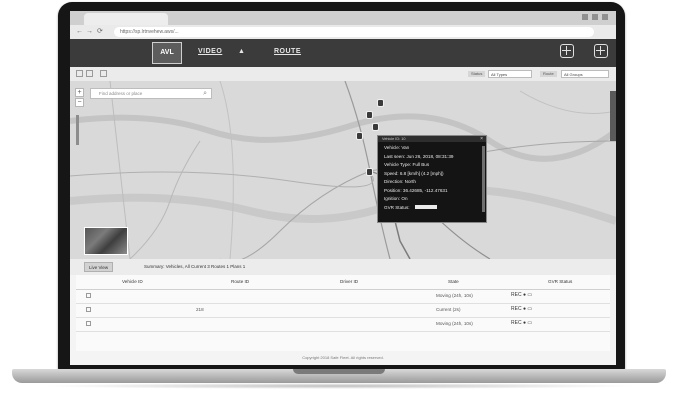  Describe the element at coordinates (77, 130) in the screenshot. I see `zoom-slider` at that location.